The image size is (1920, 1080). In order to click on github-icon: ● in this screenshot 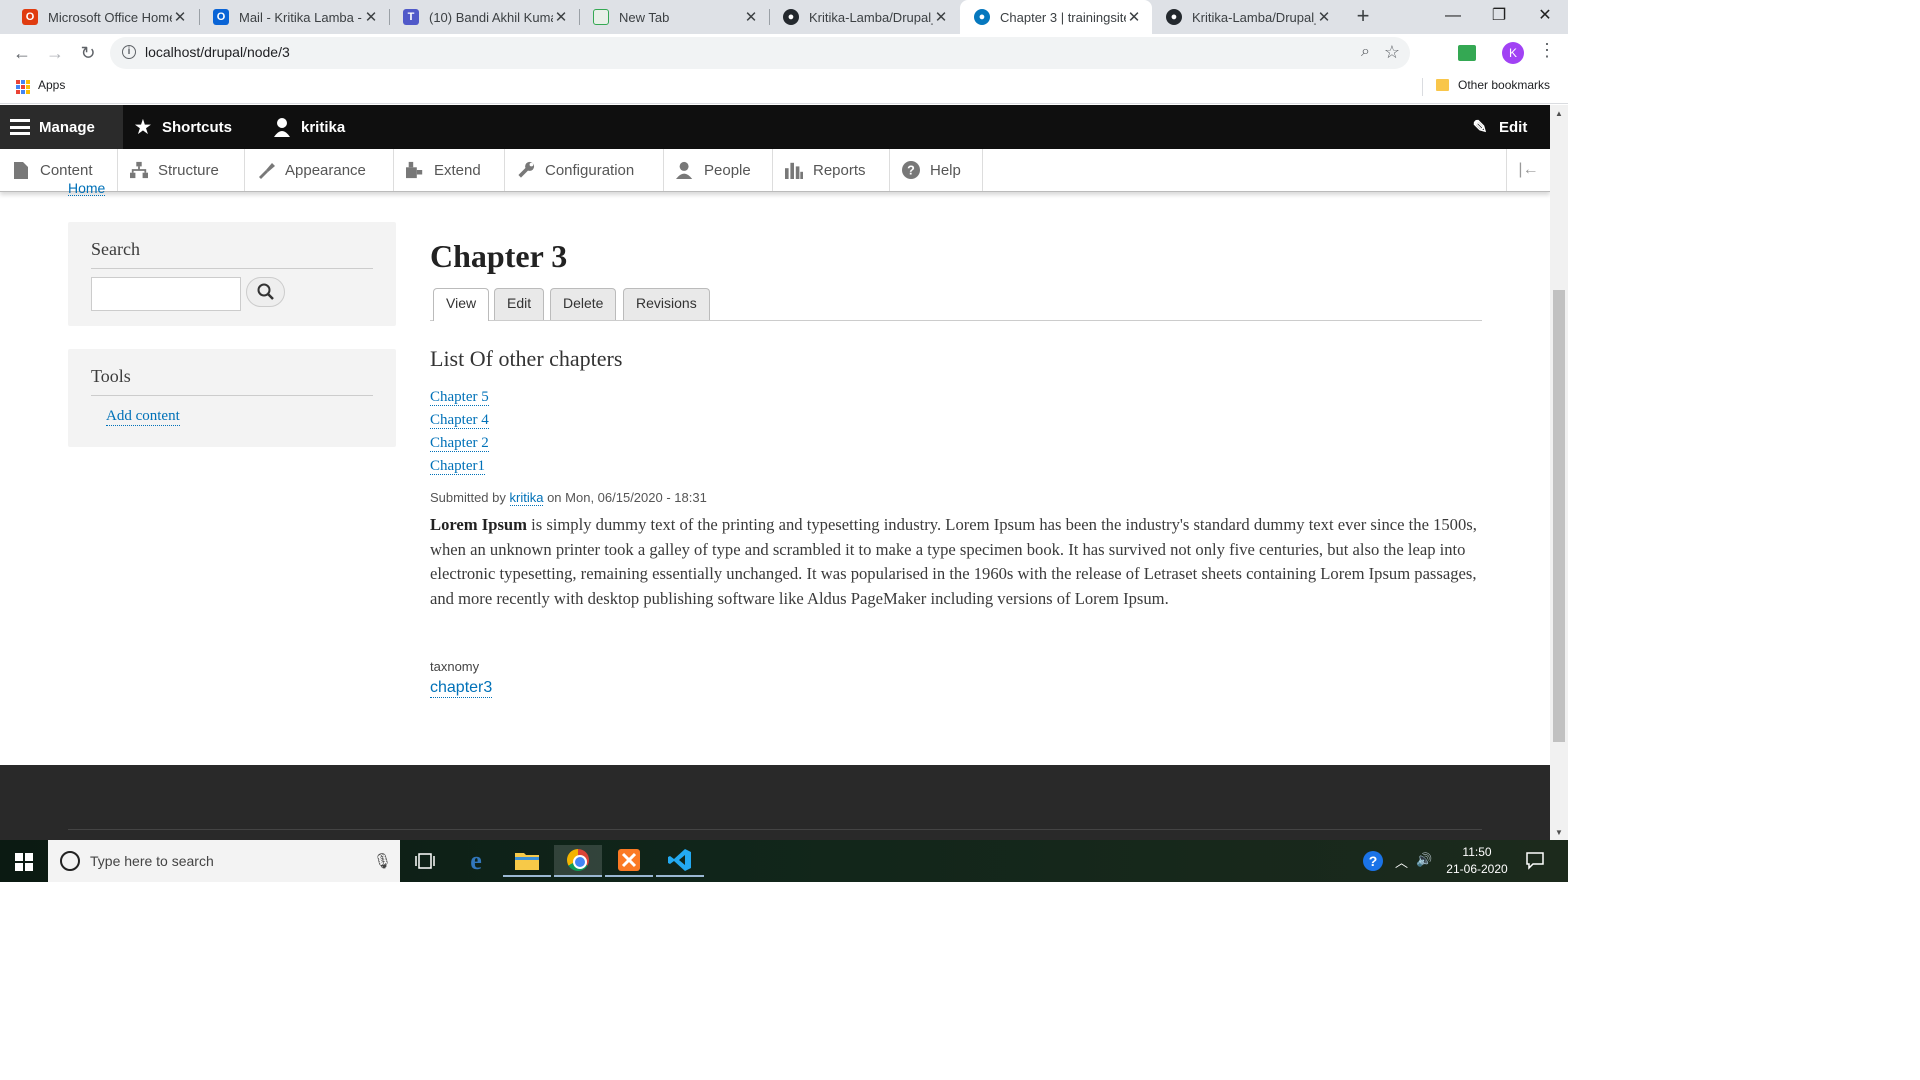, I will do `click(791, 17)`.